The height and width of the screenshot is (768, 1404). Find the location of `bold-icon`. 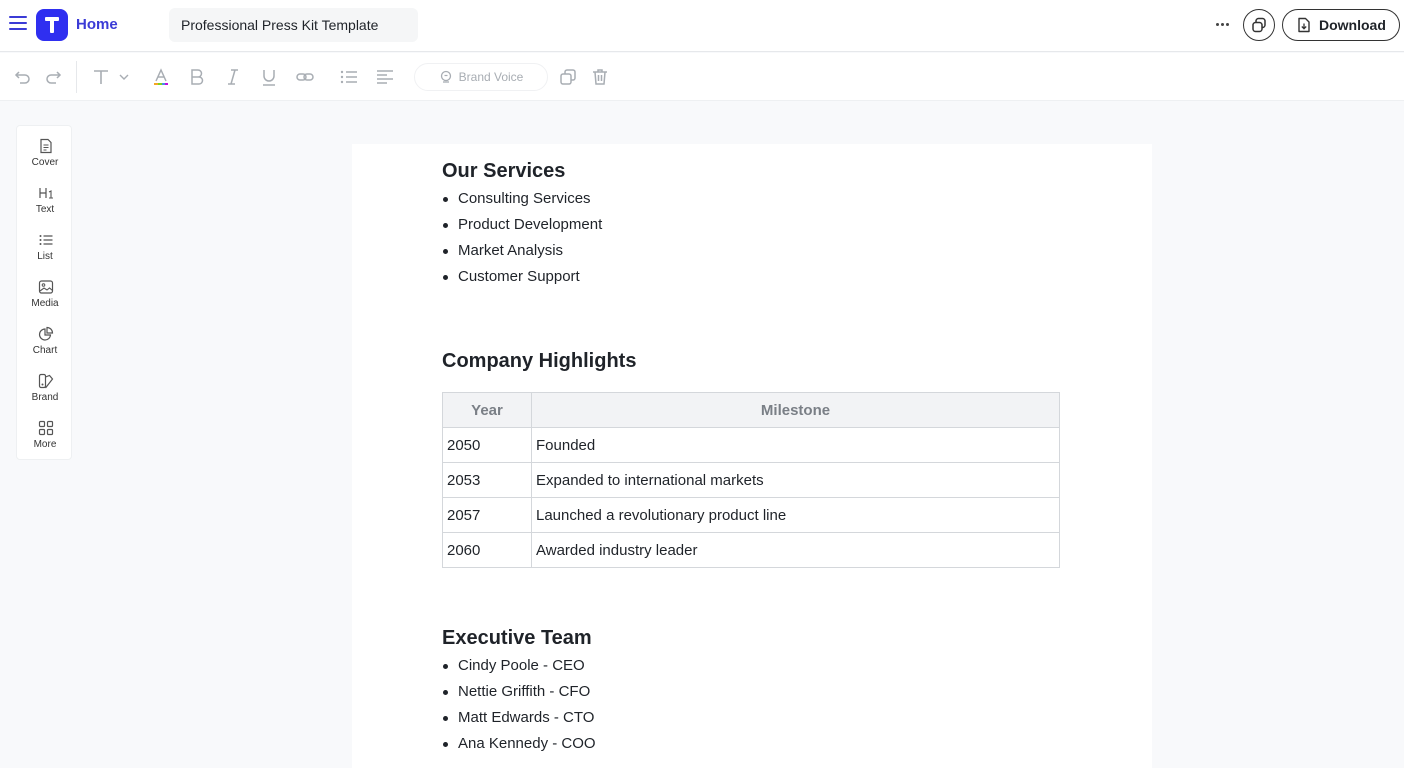

bold-icon is located at coordinates (197, 77).